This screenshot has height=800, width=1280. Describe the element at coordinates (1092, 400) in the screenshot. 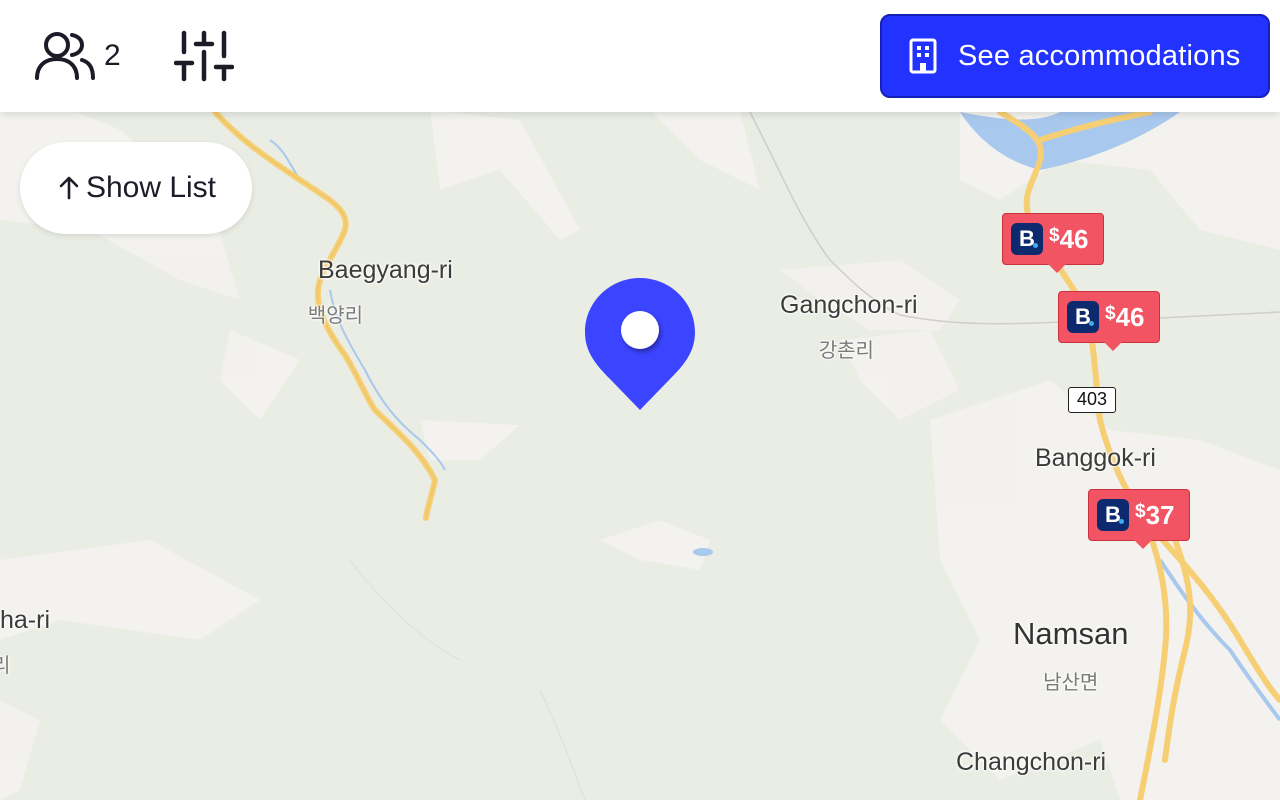

I see `road-number-badge: 403` at that location.